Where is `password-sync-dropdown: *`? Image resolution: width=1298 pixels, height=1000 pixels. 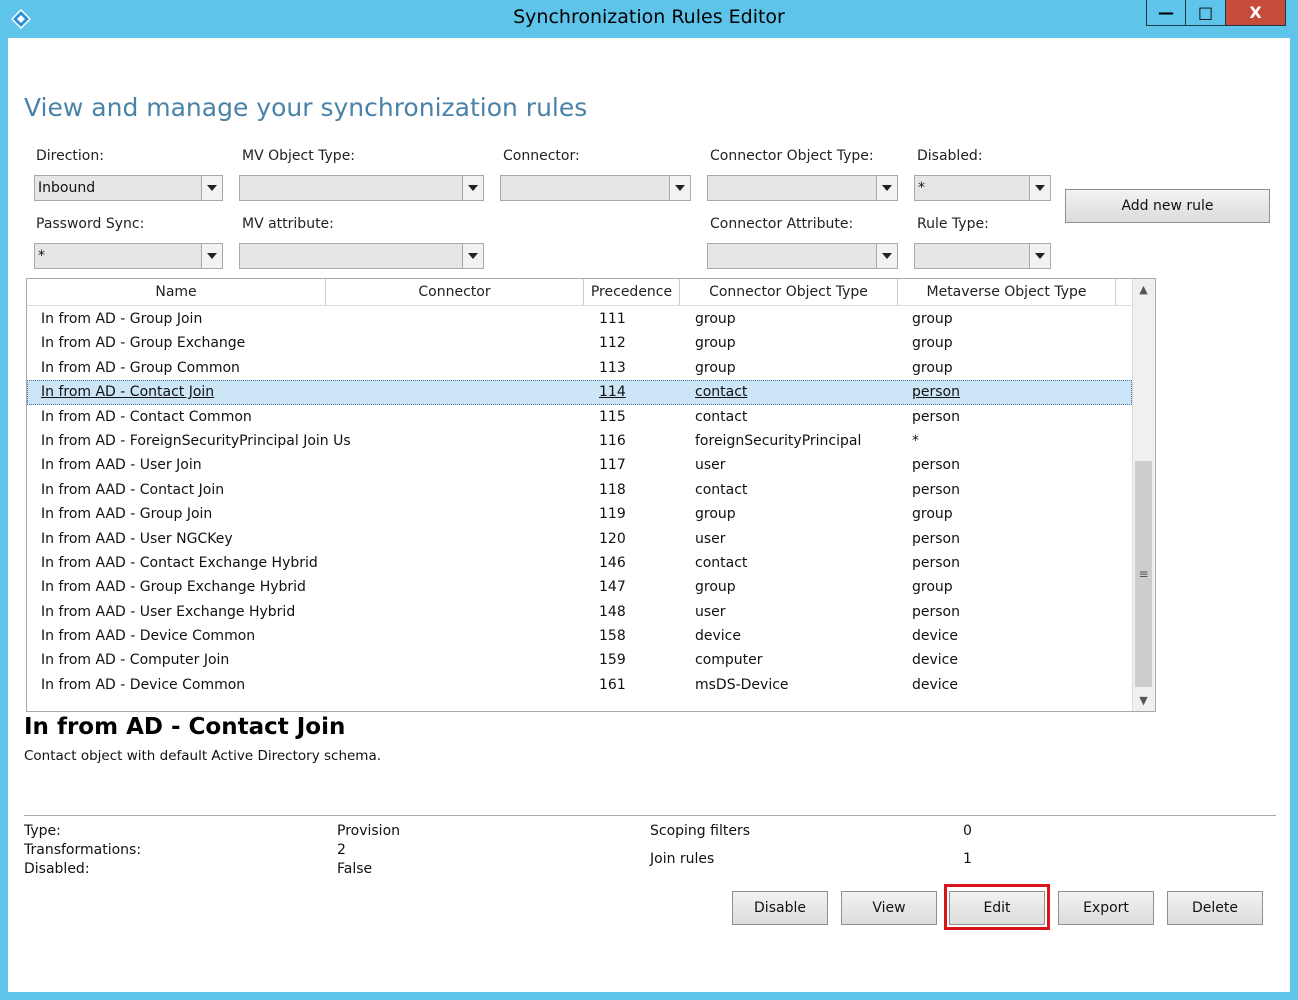
password-sync-dropdown: * is located at coordinates (128, 256).